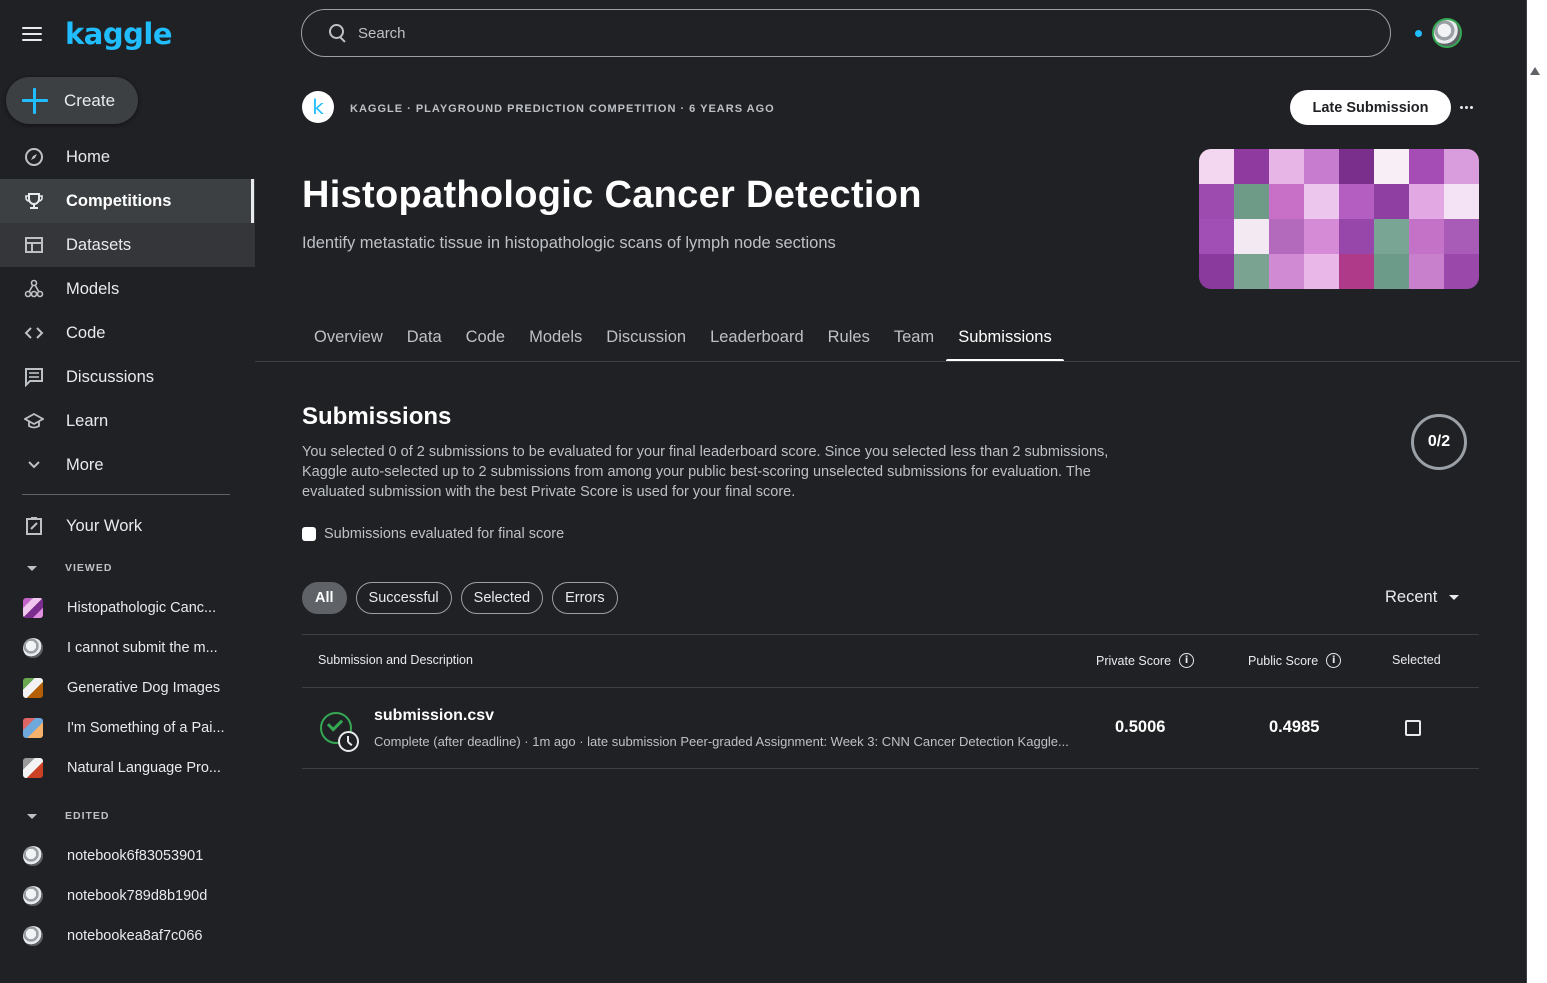  I want to click on viewed-section-toggle: VIEWED, so click(56, 568).